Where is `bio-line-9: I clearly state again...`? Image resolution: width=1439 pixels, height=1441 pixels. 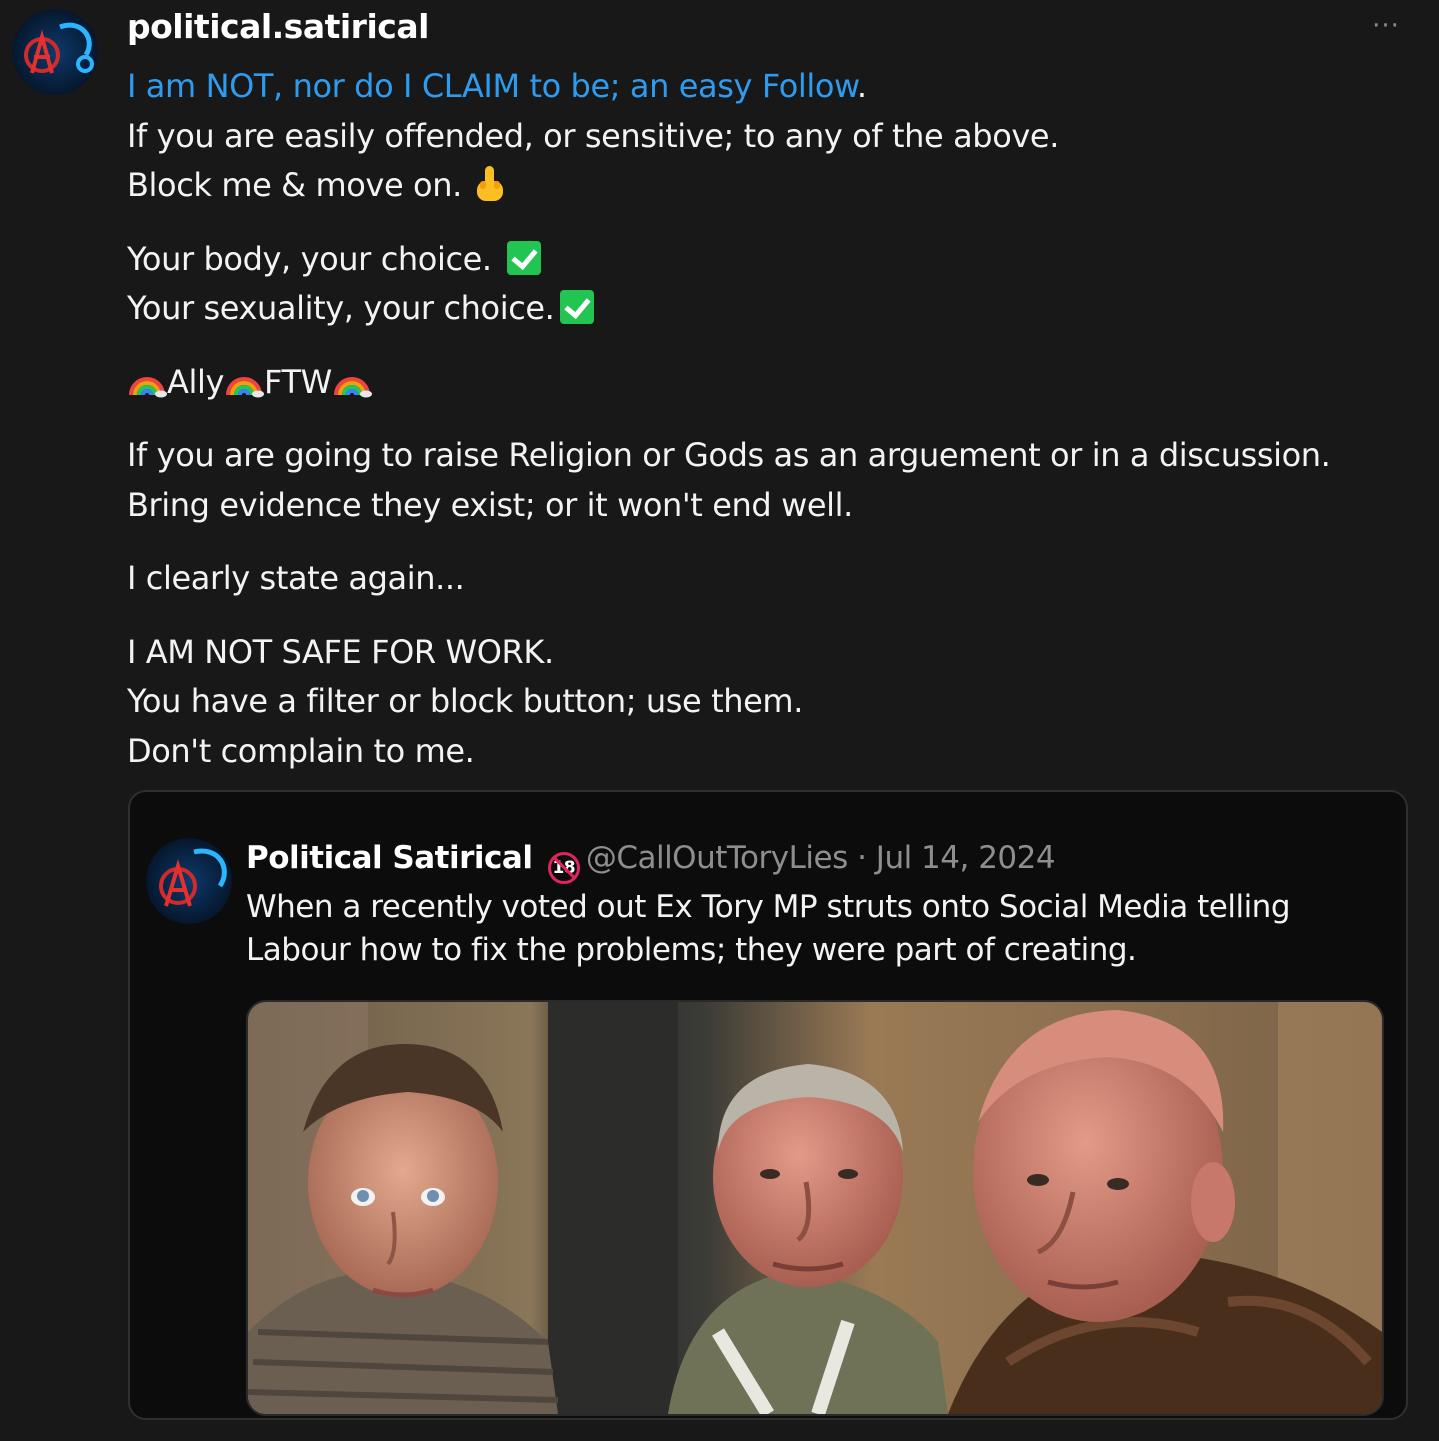 bio-line-9: I clearly state again... is located at coordinates (296, 578).